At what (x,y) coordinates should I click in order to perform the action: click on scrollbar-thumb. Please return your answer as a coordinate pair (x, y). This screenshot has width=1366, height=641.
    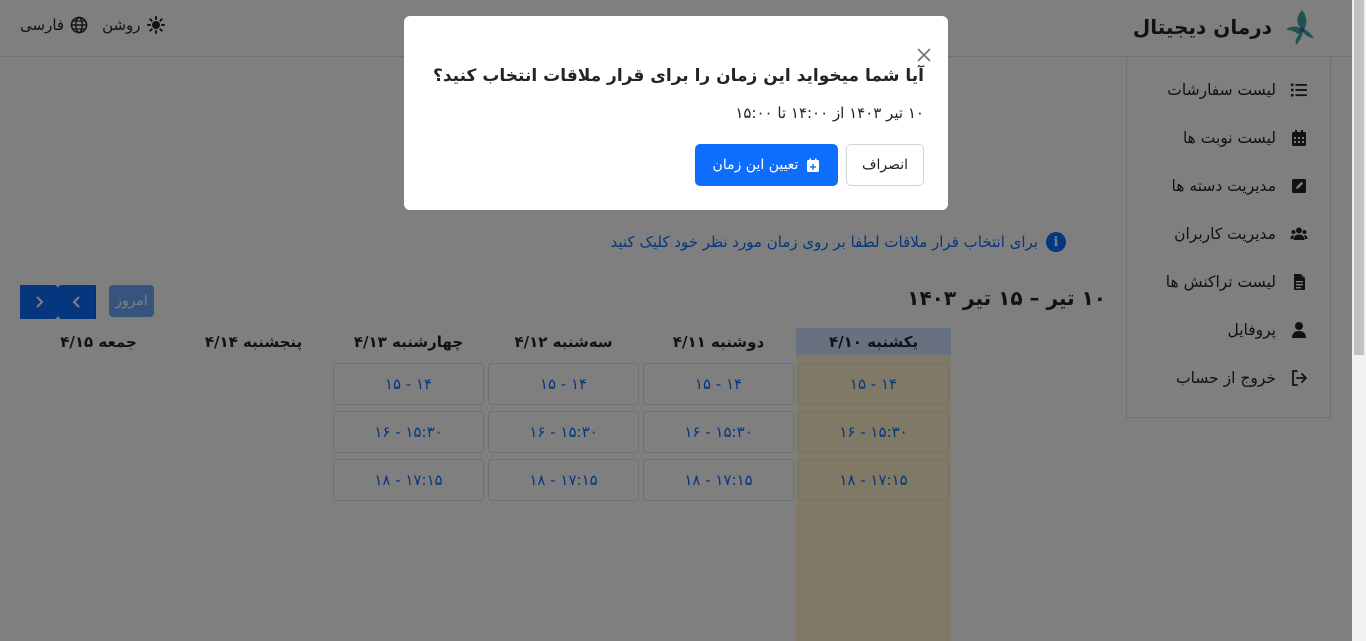
    Looking at the image, I should click on (1359, 177).